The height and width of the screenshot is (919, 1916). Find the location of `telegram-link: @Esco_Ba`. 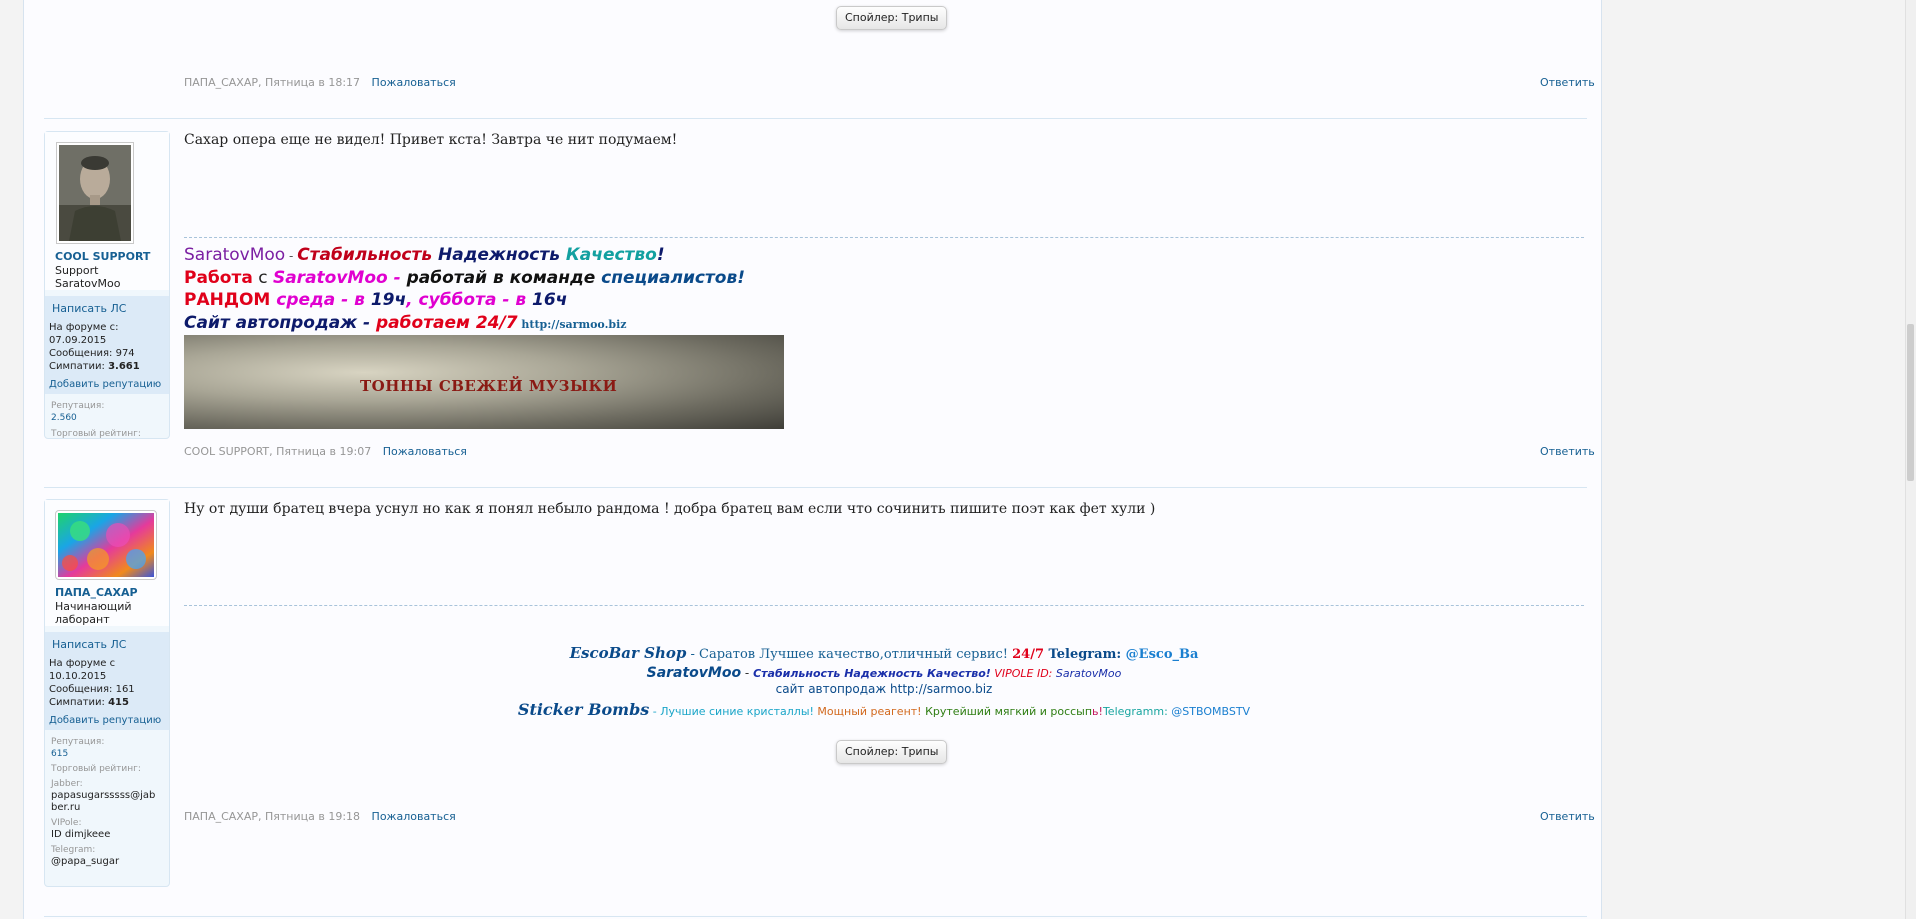

telegram-link: @Esco_Ba is located at coordinates (1162, 654).